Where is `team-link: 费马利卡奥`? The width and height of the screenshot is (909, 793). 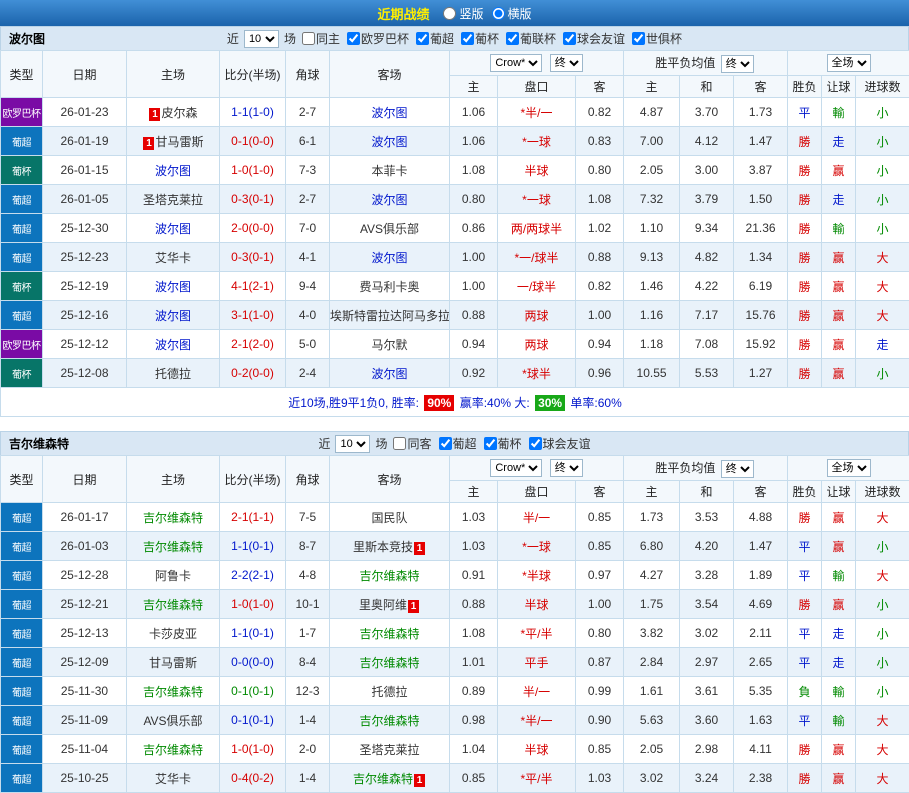
team-link: 费马利卡奥 is located at coordinates (389, 287).